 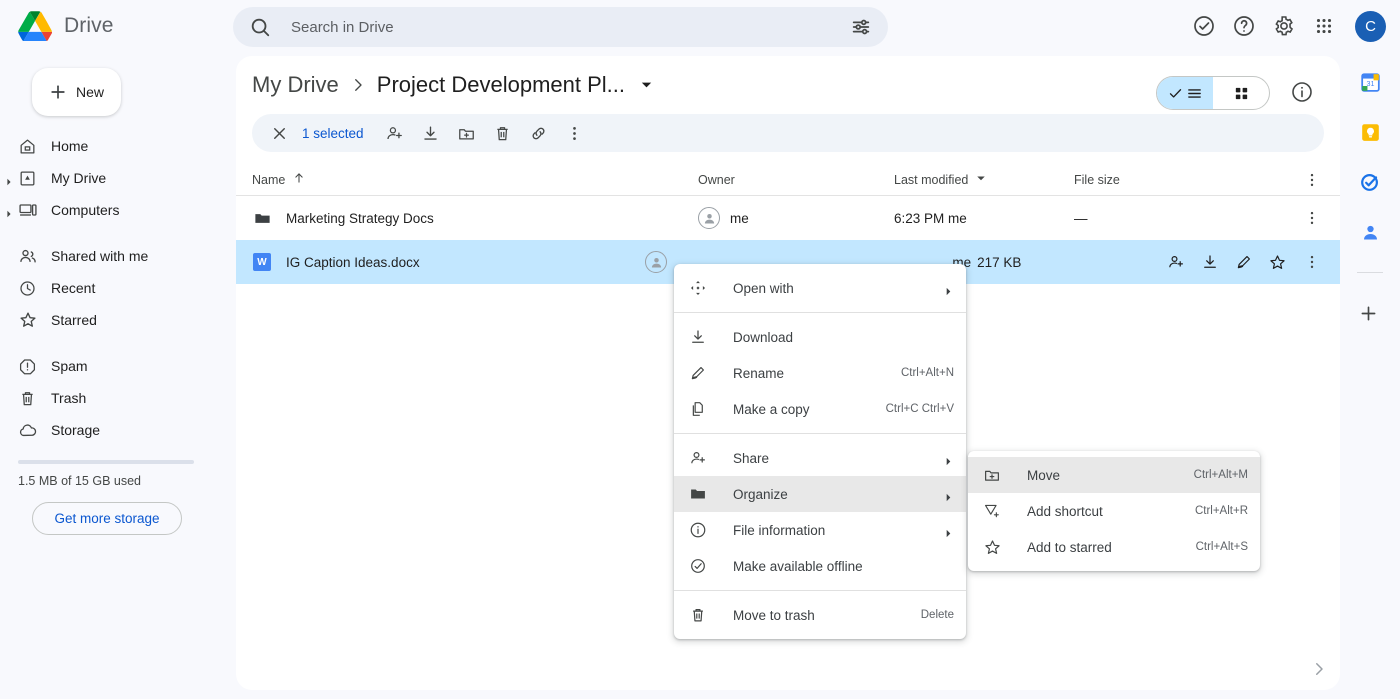 I want to click on spam-icon, so click(x=28, y=366).